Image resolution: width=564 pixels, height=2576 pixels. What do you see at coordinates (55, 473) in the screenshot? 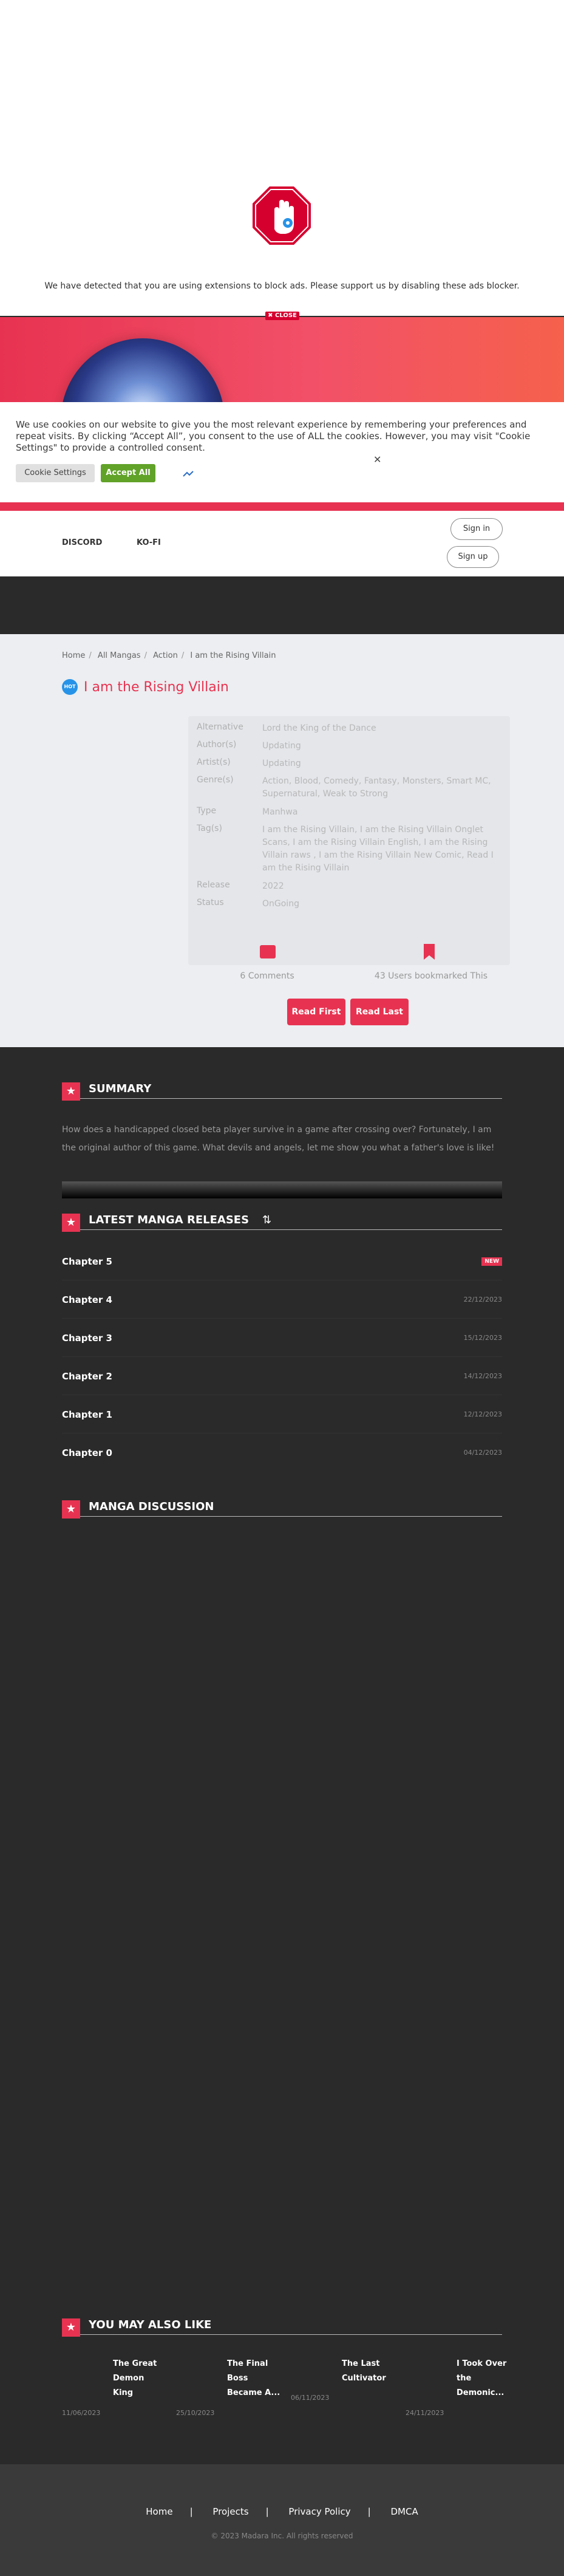
I see `cookie-settings-button: Cookie Settings` at bounding box center [55, 473].